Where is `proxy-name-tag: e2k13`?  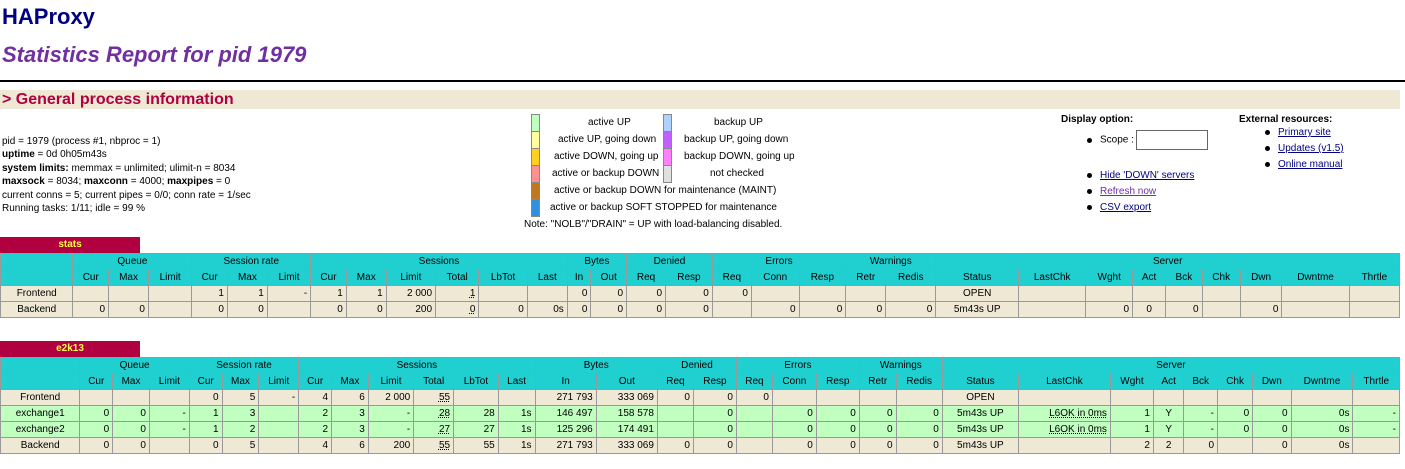 proxy-name-tag: e2k13 is located at coordinates (70, 349).